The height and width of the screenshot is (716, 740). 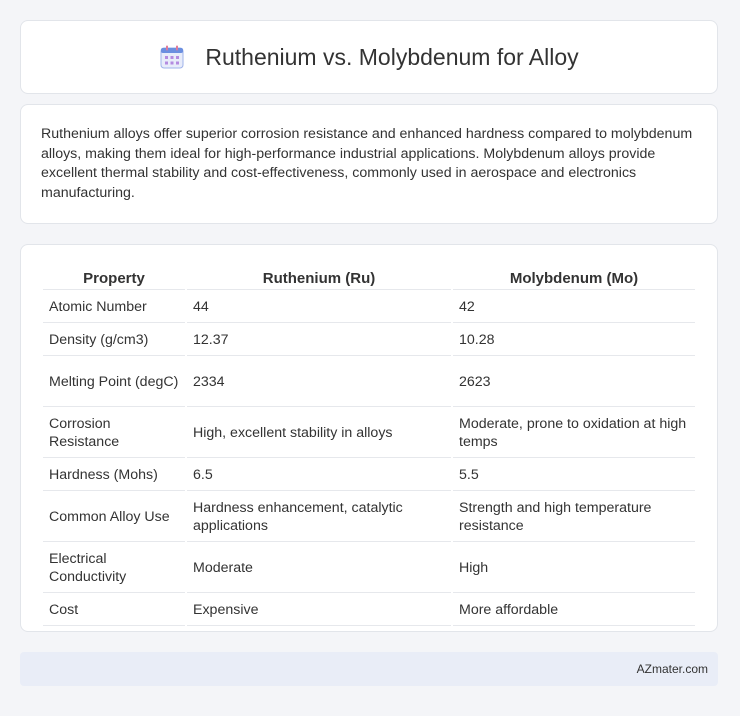 What do you see at coordinates (319, 307) in the screenshot?
I see `ruthenium-cell: 44` at bounding box center [319, 307].